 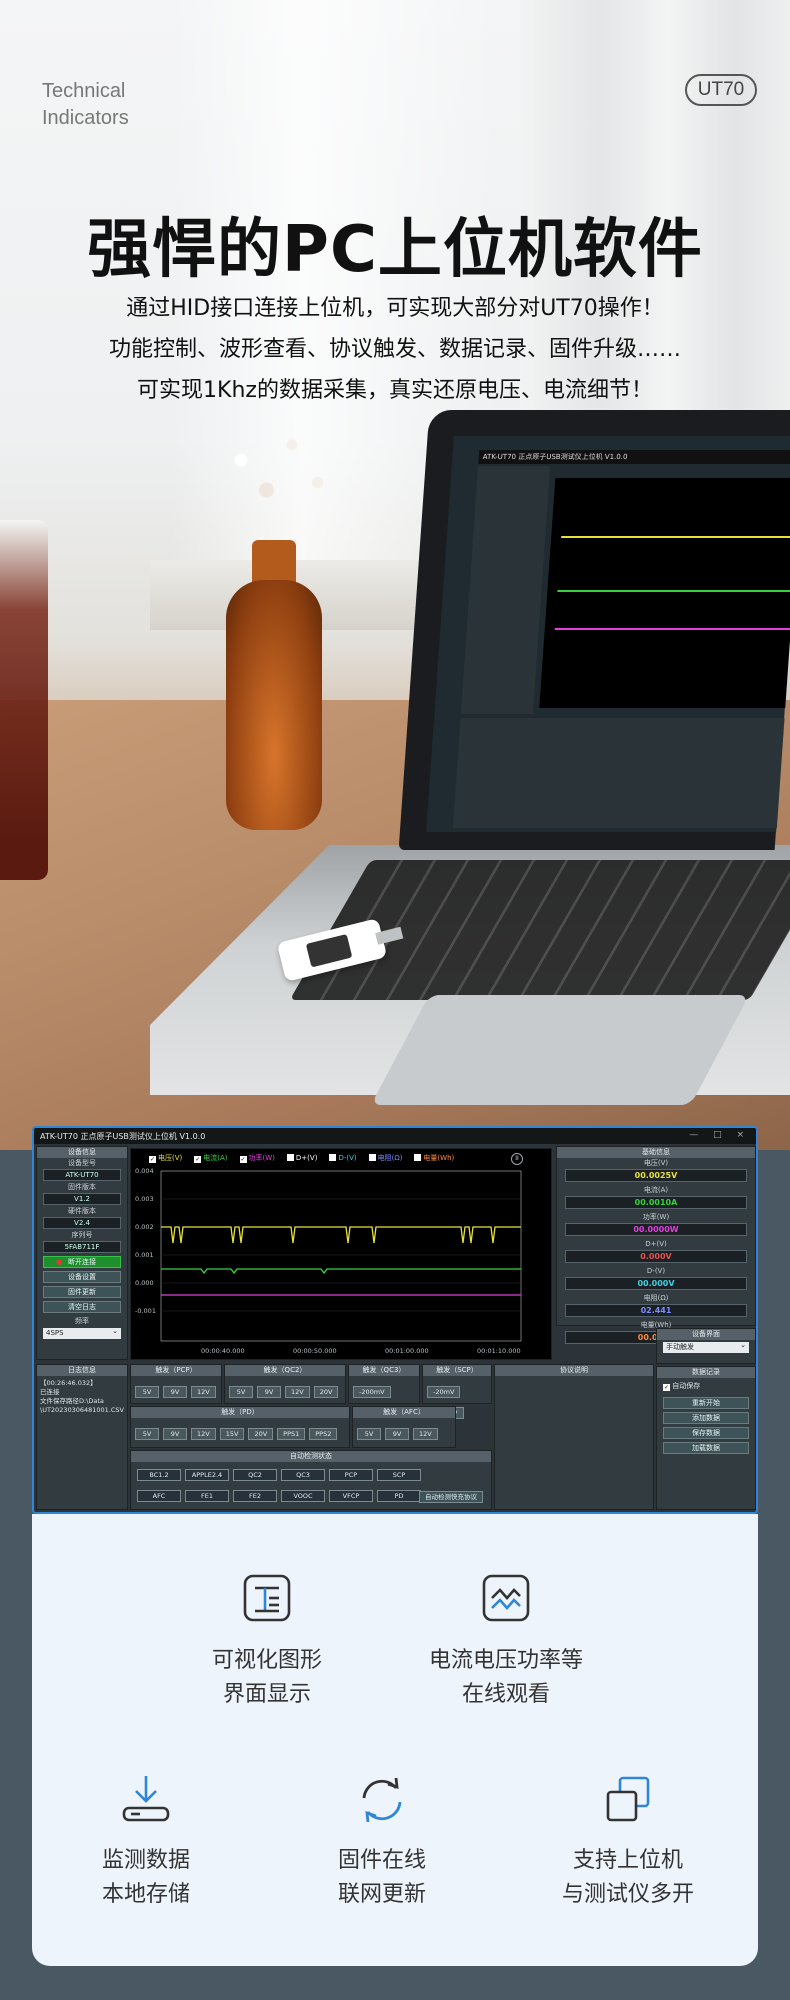 I want to click on laptop-trackpad, so click(x=560, y=1050).